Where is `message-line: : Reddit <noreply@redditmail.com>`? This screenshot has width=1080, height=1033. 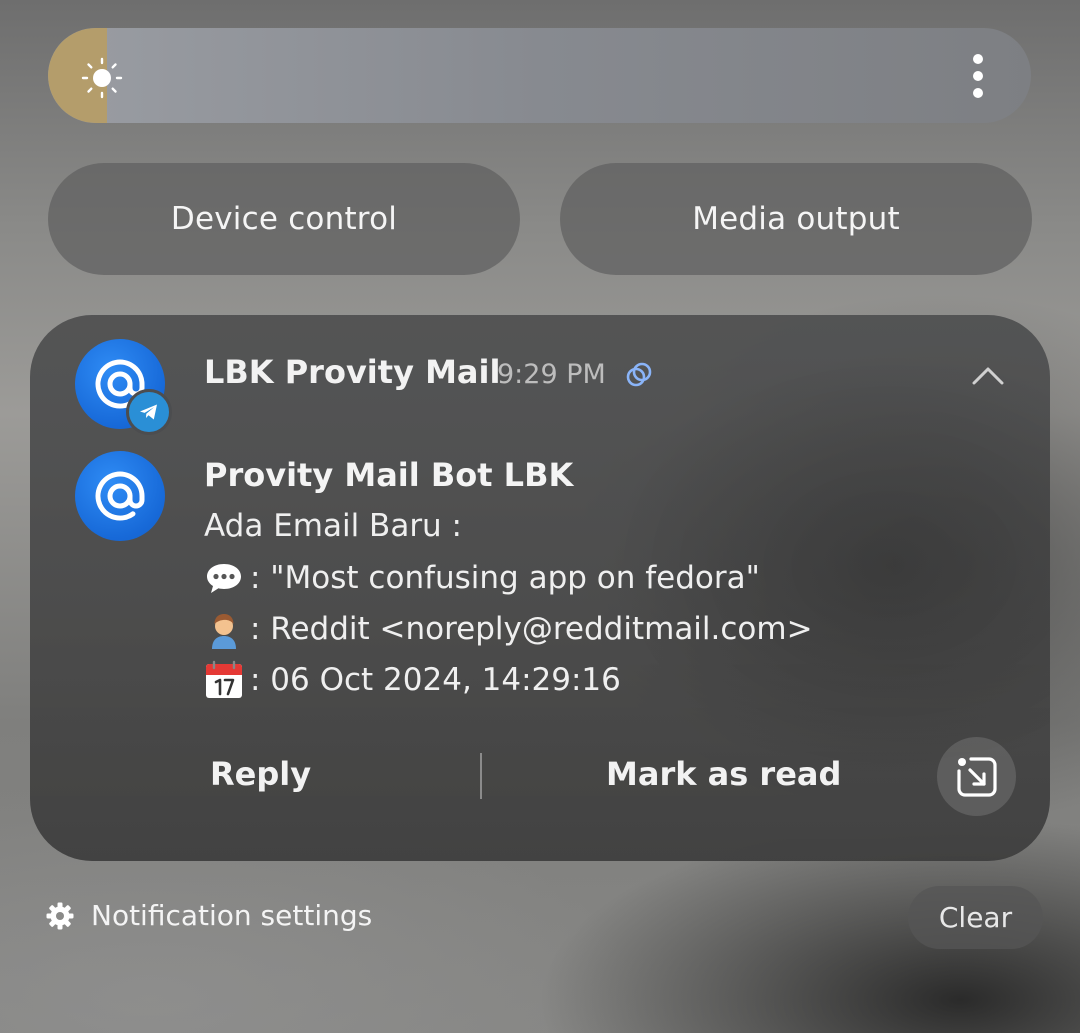 message-line: : Reddit <noreply@redditmail.com> is located at coordinates (508, 629).